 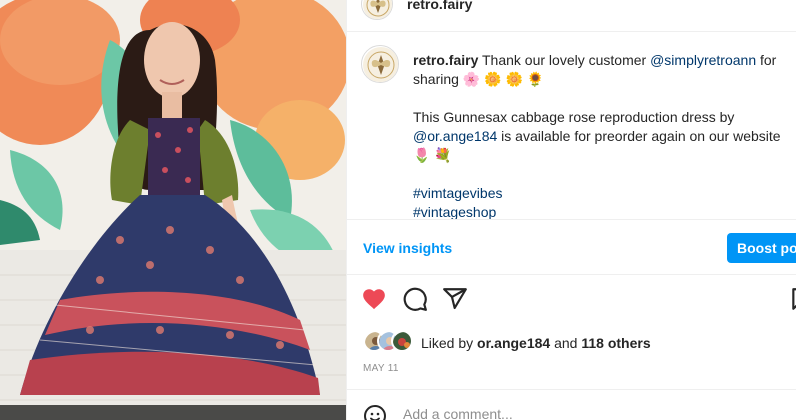 I want to click on mention-link: @or.ange184, so click(x=455, y=136).